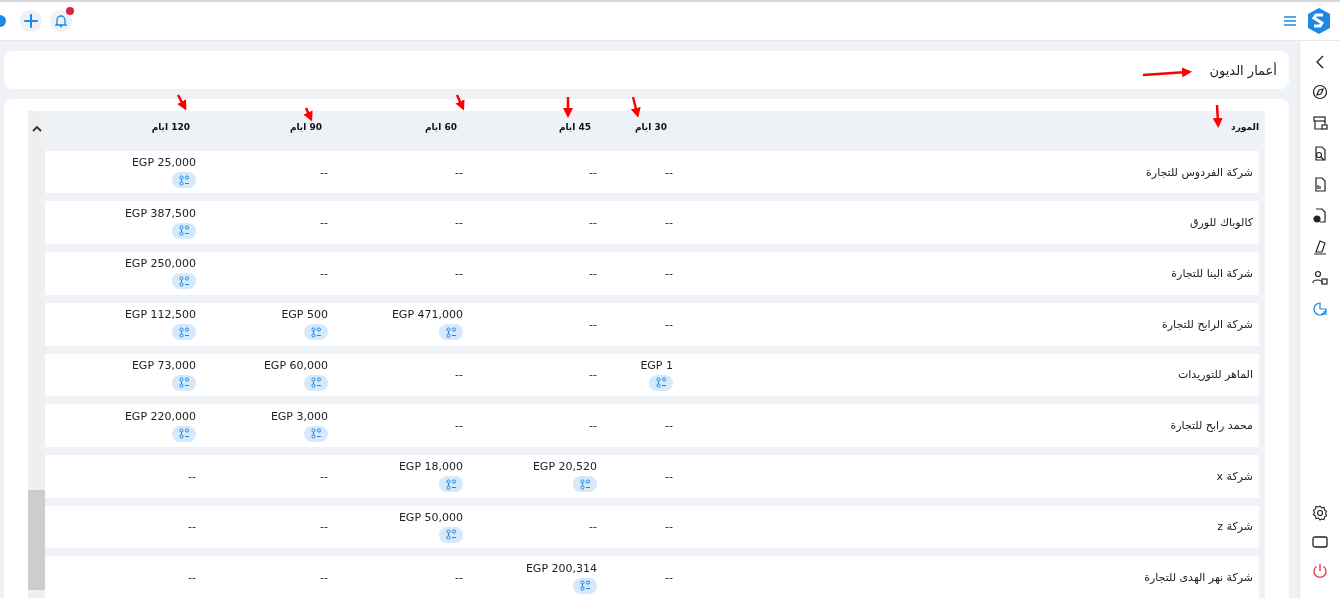 Image resolution: width=1340 pixels, height=598 pixels. I want to click on amount-text: EGP 220,000, so click(160, 416).